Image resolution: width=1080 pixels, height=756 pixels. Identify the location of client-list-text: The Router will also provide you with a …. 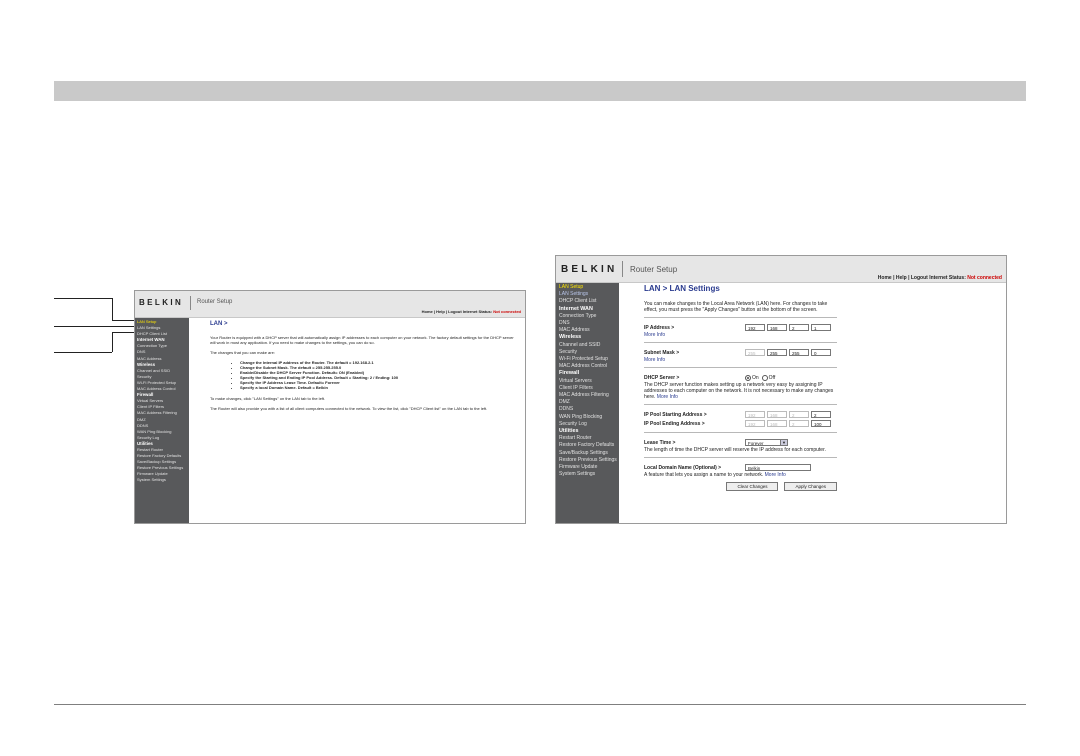
(349, 408).